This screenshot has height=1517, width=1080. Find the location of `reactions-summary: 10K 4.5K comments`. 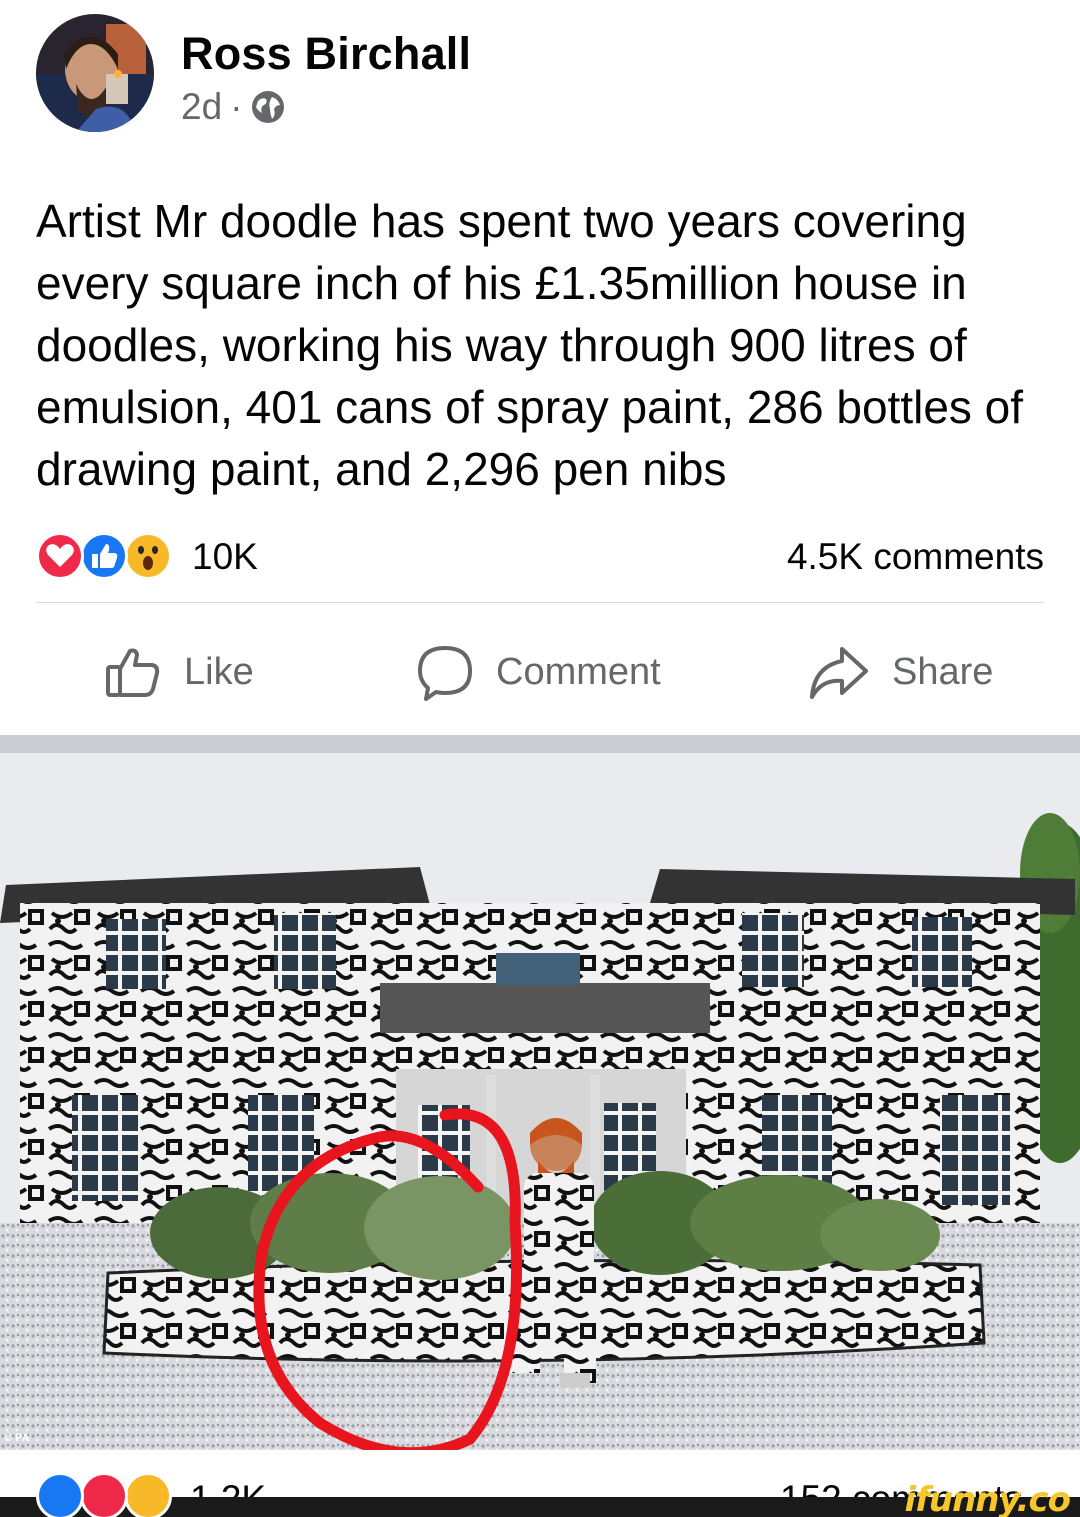

reactions-summary: 10K 4.5K comments is located at coordinates (540, 556).